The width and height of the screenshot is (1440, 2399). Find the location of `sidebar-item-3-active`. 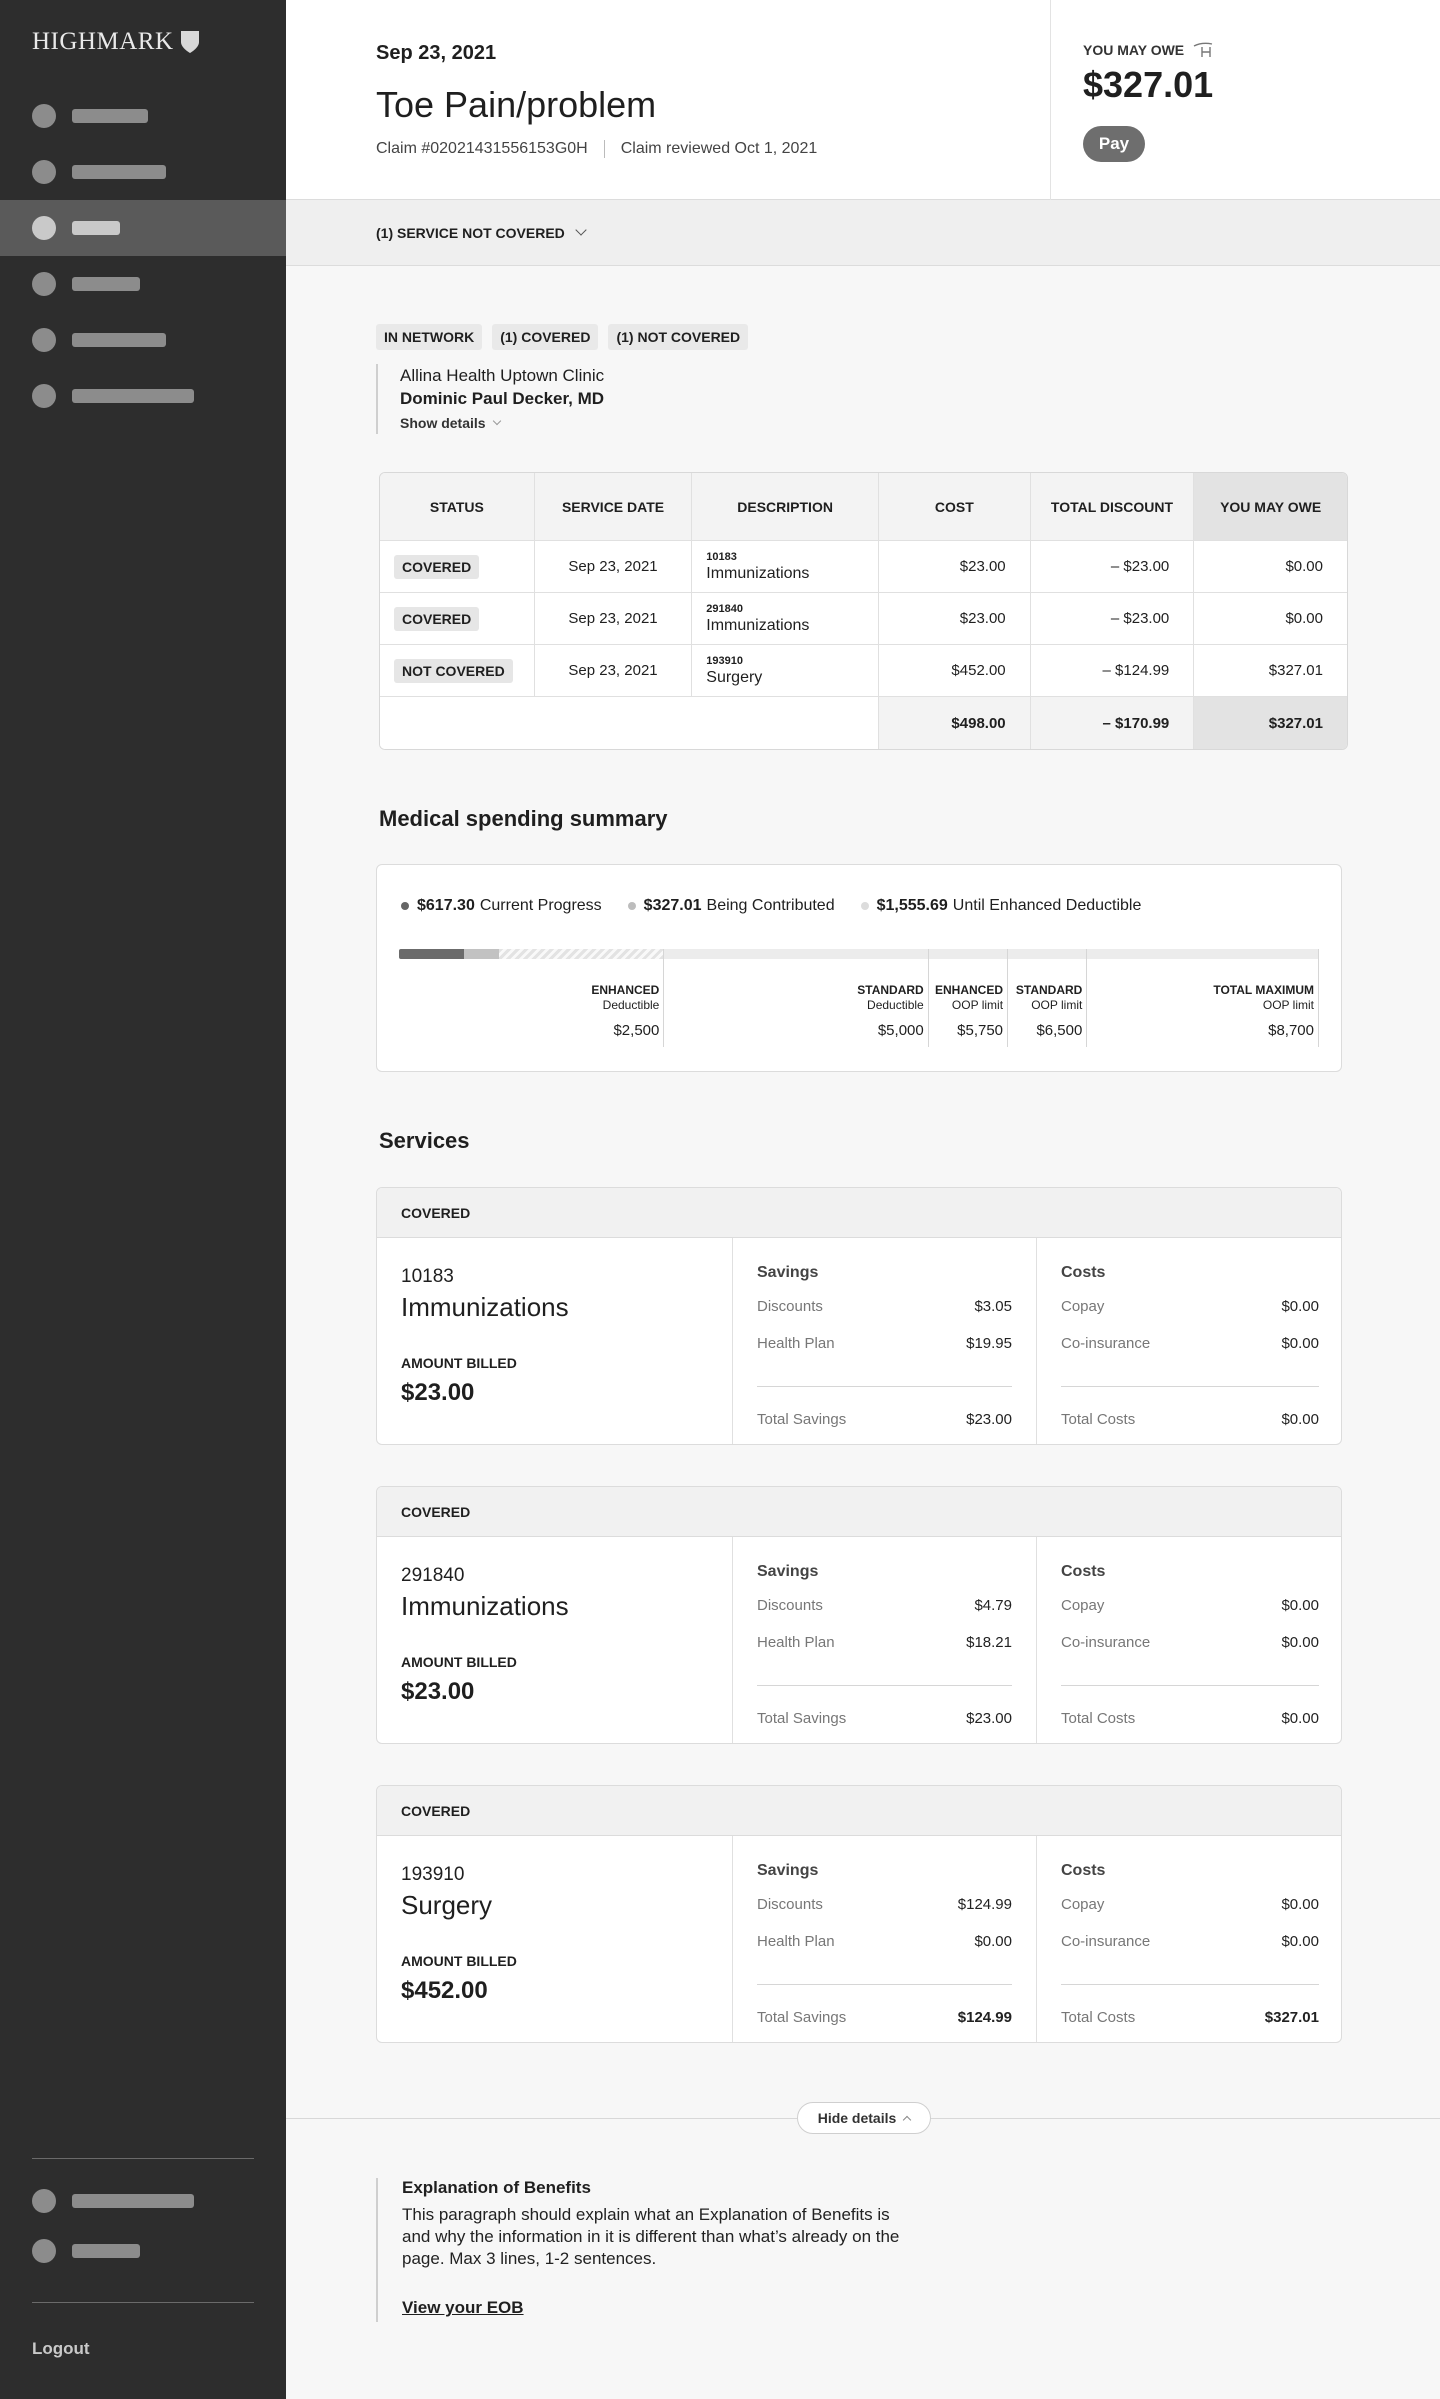

sidebar-item-3-active is located at coordinates (143, 228).